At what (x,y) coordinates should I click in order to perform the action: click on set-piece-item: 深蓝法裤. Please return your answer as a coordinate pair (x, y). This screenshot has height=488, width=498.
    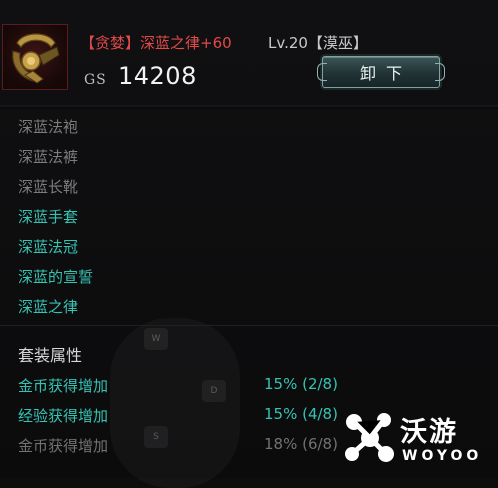
    Looking at the image, I should click on (48, 157).